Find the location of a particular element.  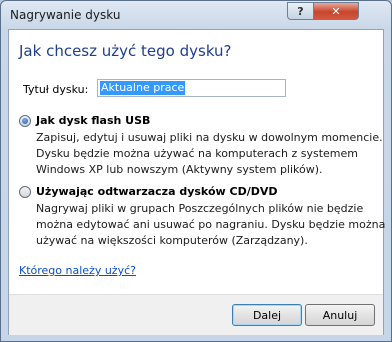

close-icon: ✕ is located at coordinates (336, 11).